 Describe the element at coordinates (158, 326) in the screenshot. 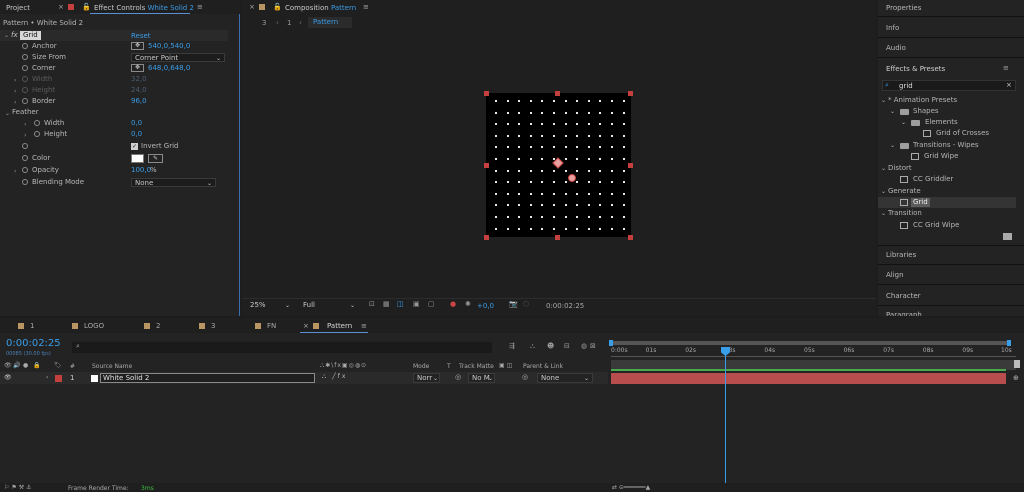

I see `tab-comp-2: 2` at that location.